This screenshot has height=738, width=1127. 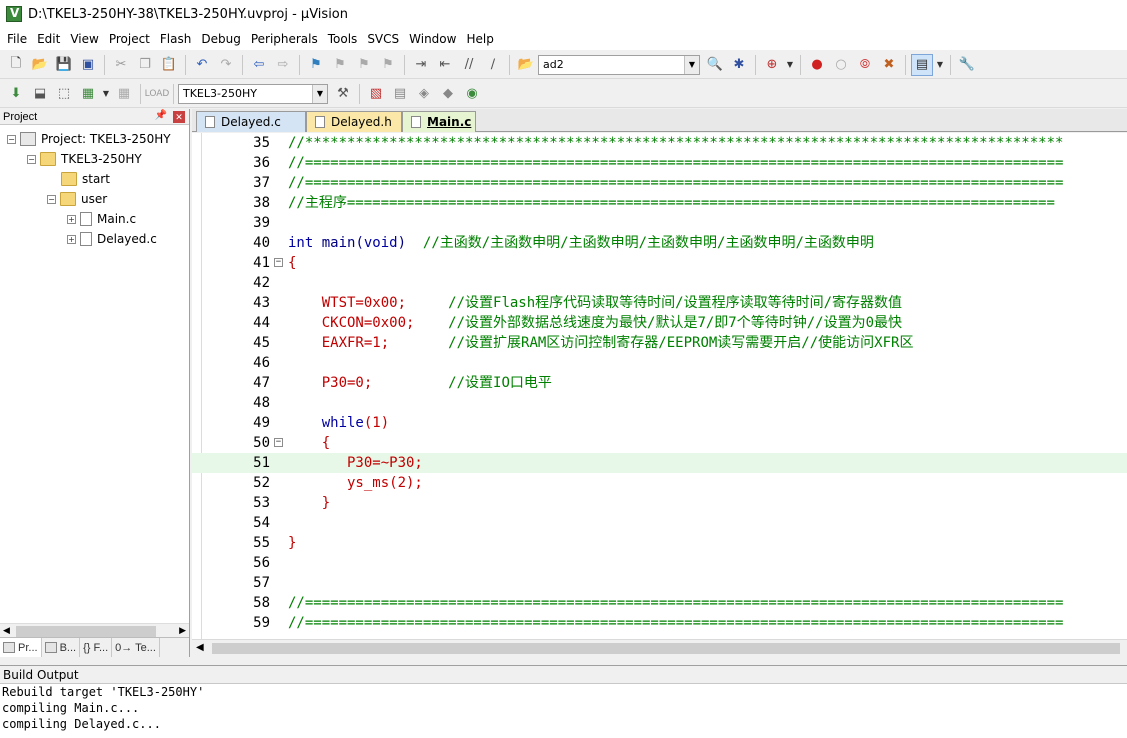 I want to click on uncomment-icon: ∕, so click(x=493, y=65).